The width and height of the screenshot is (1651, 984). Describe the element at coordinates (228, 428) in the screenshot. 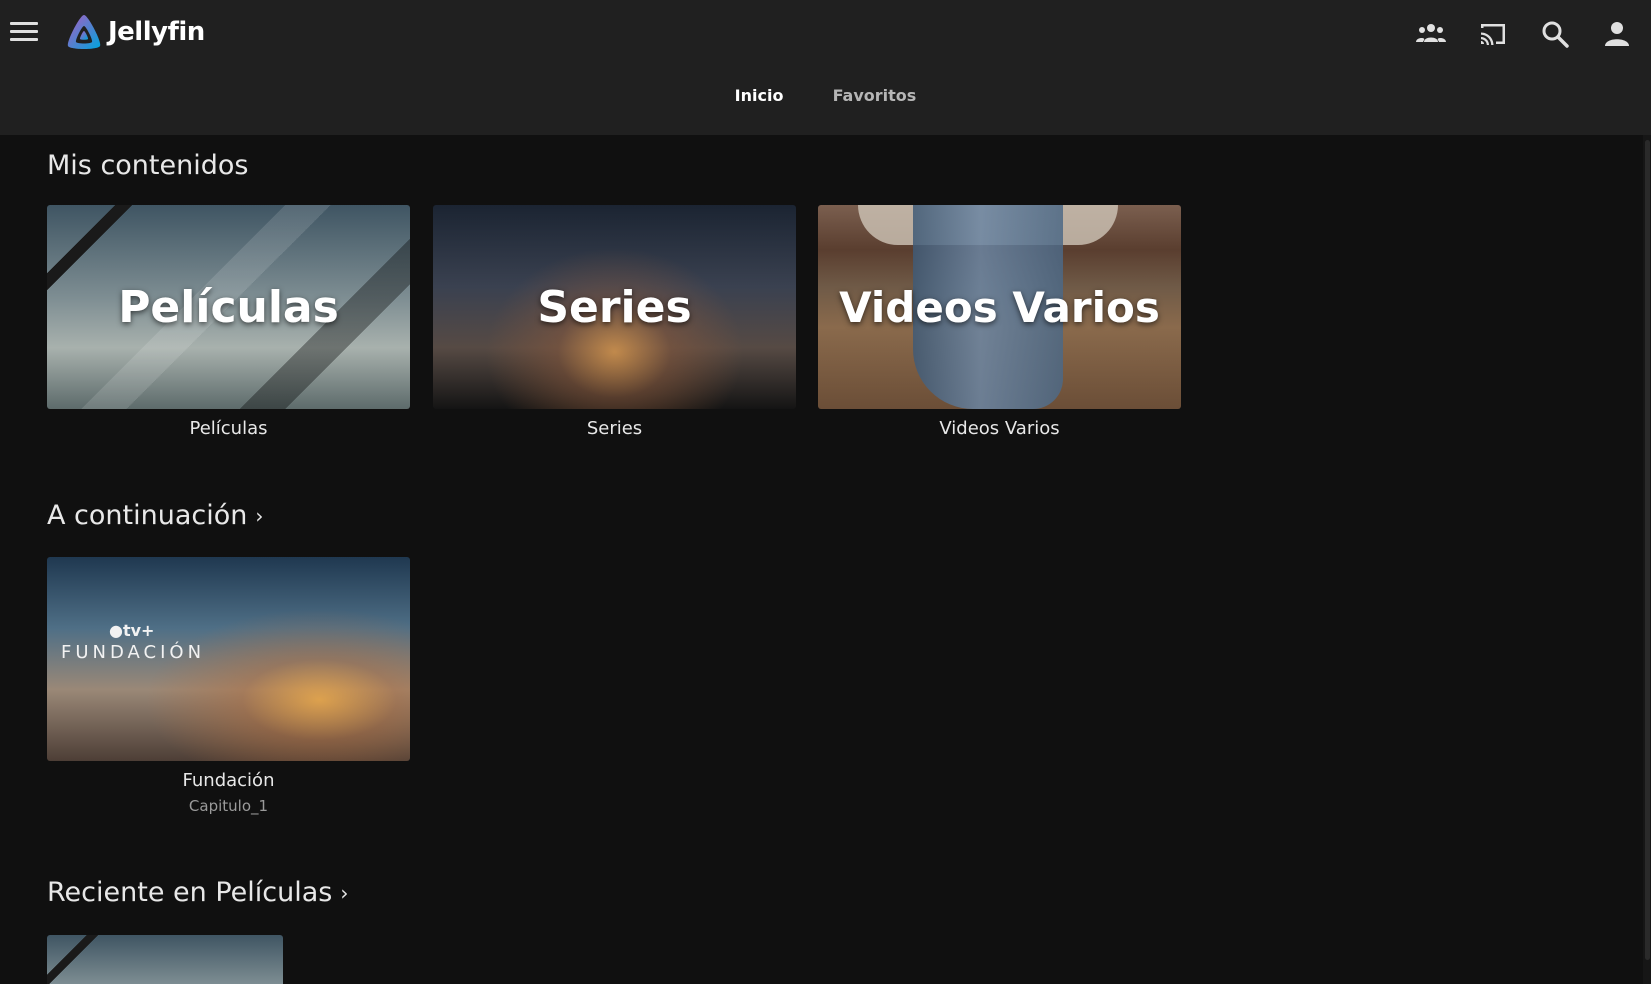

I see `card-label: Películas` at that location.